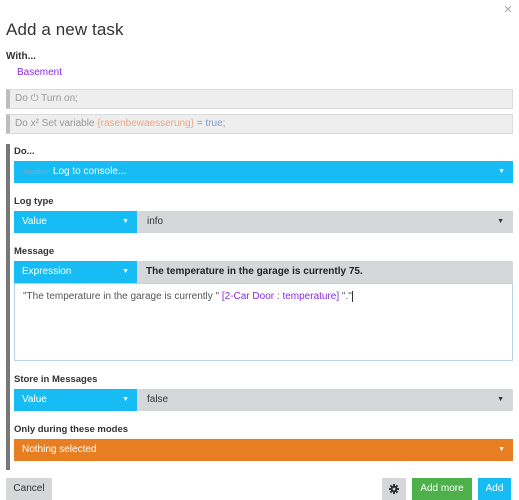  Describe the element at coordinates (352, 296) in the screenshot. I see `text-cursor` at that location.